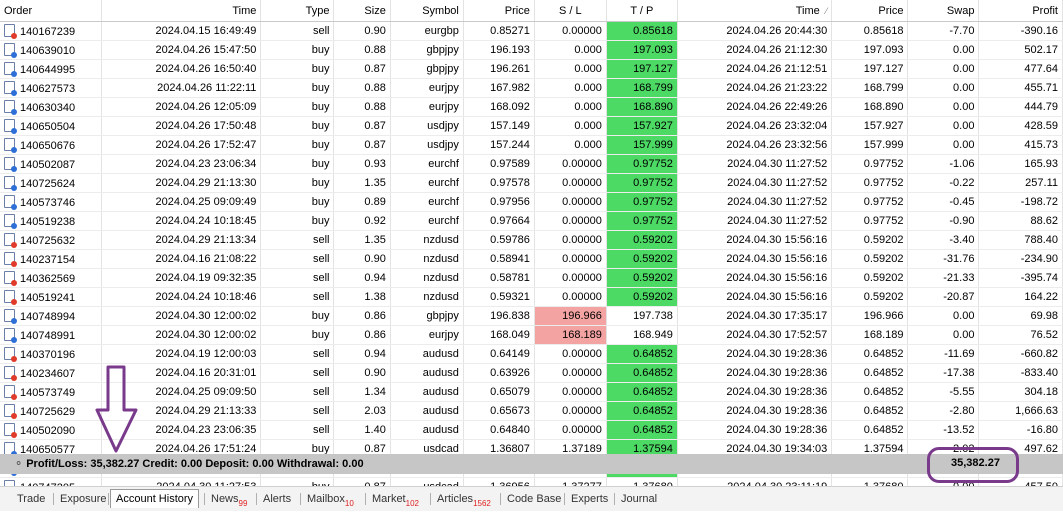 The image size is (1063, 513). Describe the element at coordinates (181, 11) in the screenshot. I see `col-open-time: Time` at that location.